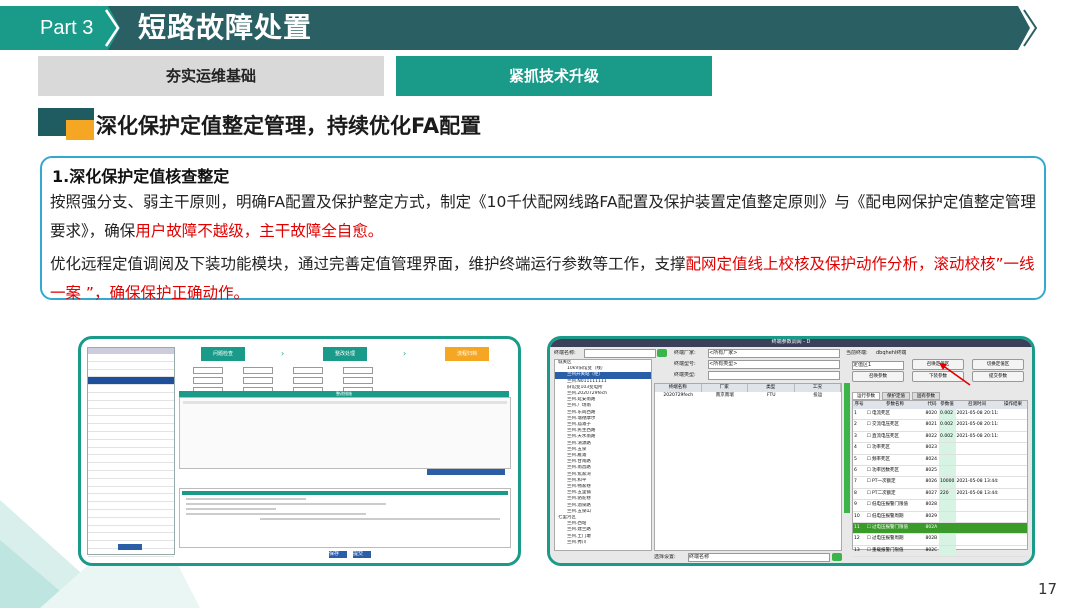 The width and height of the screenshot is (1080, 608). I want to click on param-row: 5 ☐ 频率死区 8024, so click(940, 460).